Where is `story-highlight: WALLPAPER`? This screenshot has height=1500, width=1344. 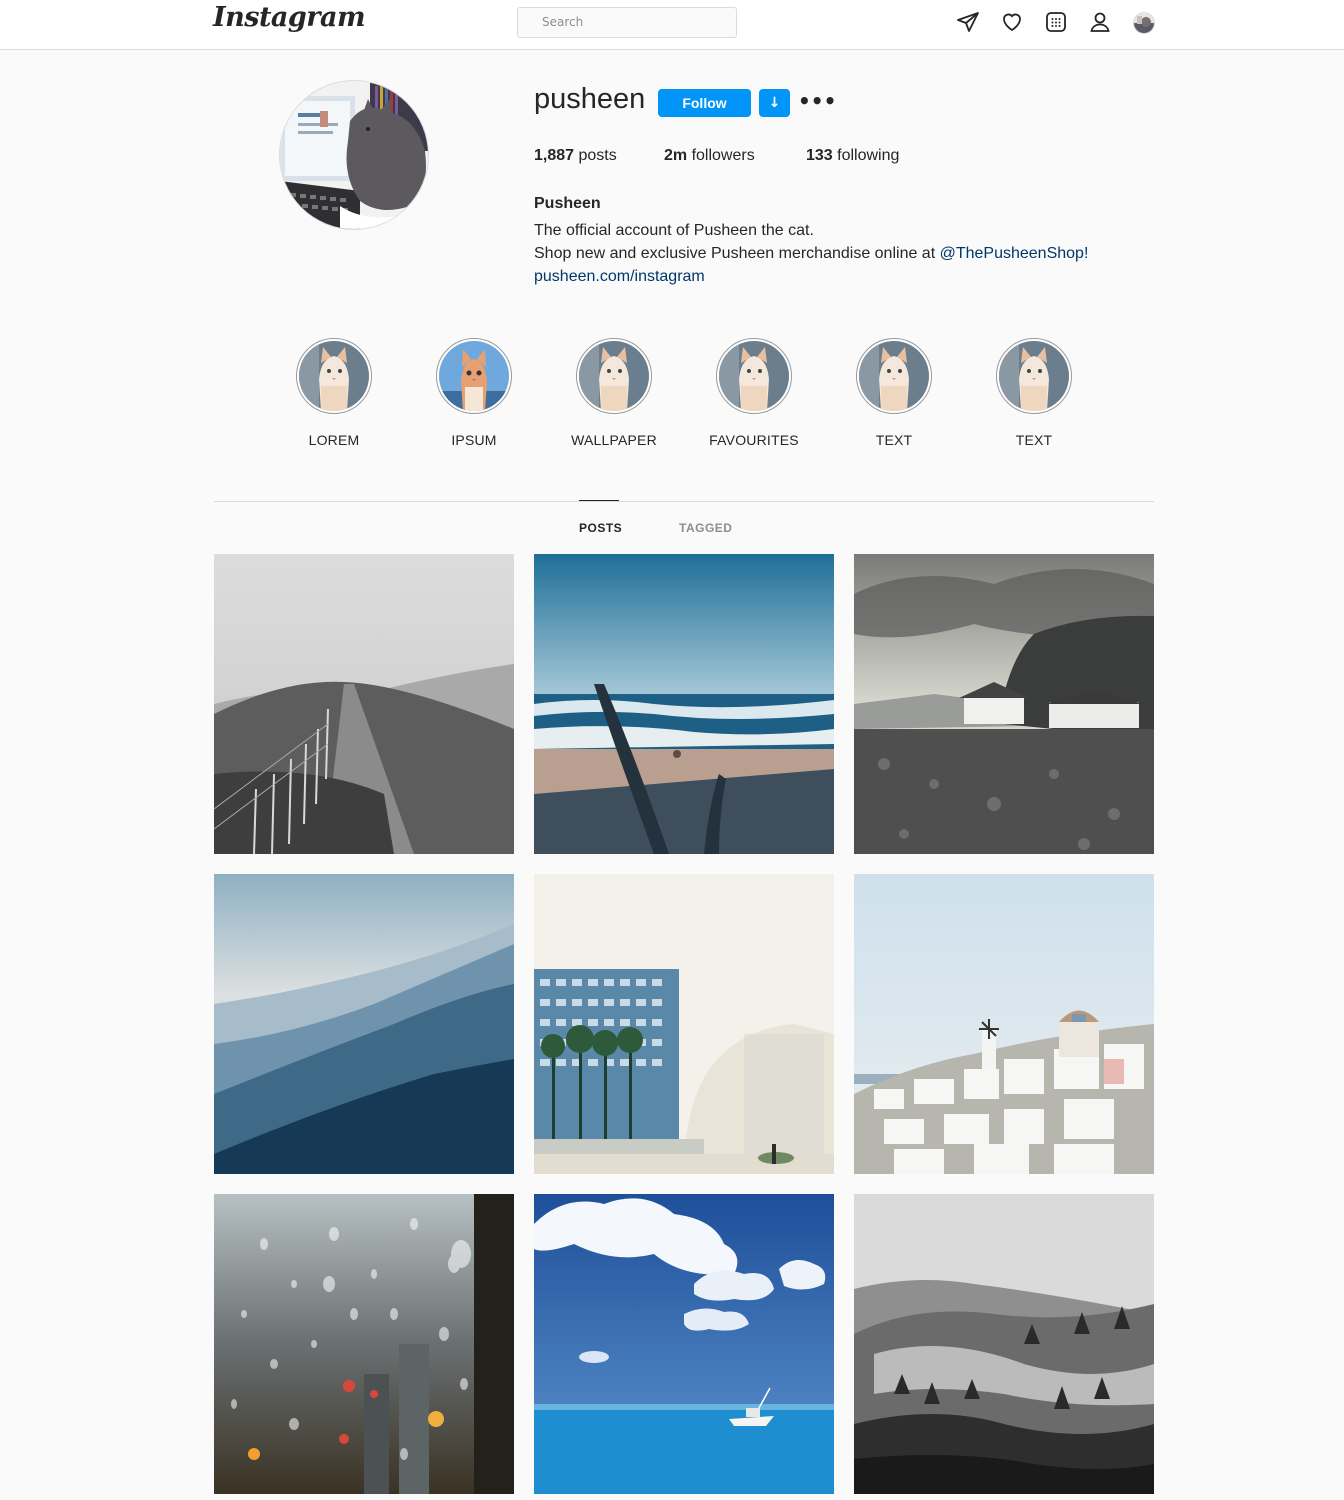
story-highlight: WALLPAPER is located at coordinates (614, 393).